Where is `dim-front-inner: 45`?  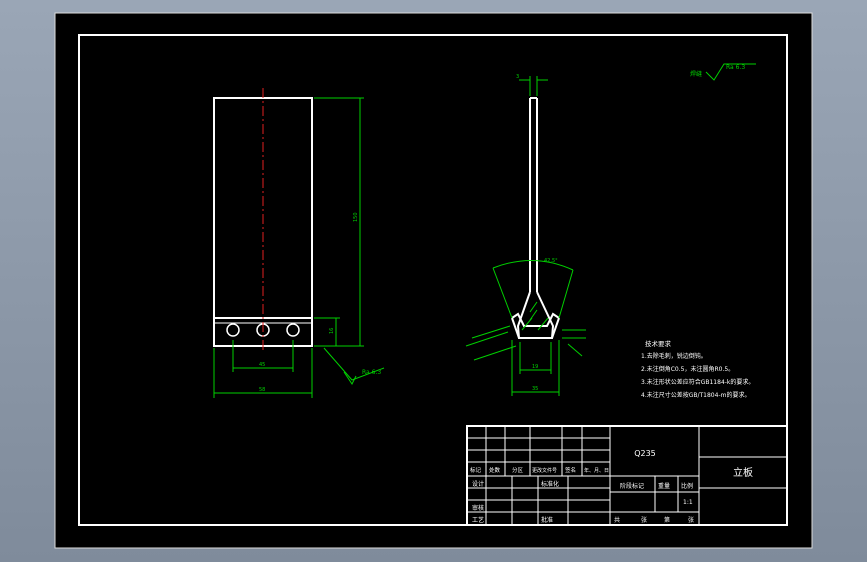
dim-front-inner: 45 is located at coordinates (262, 365).